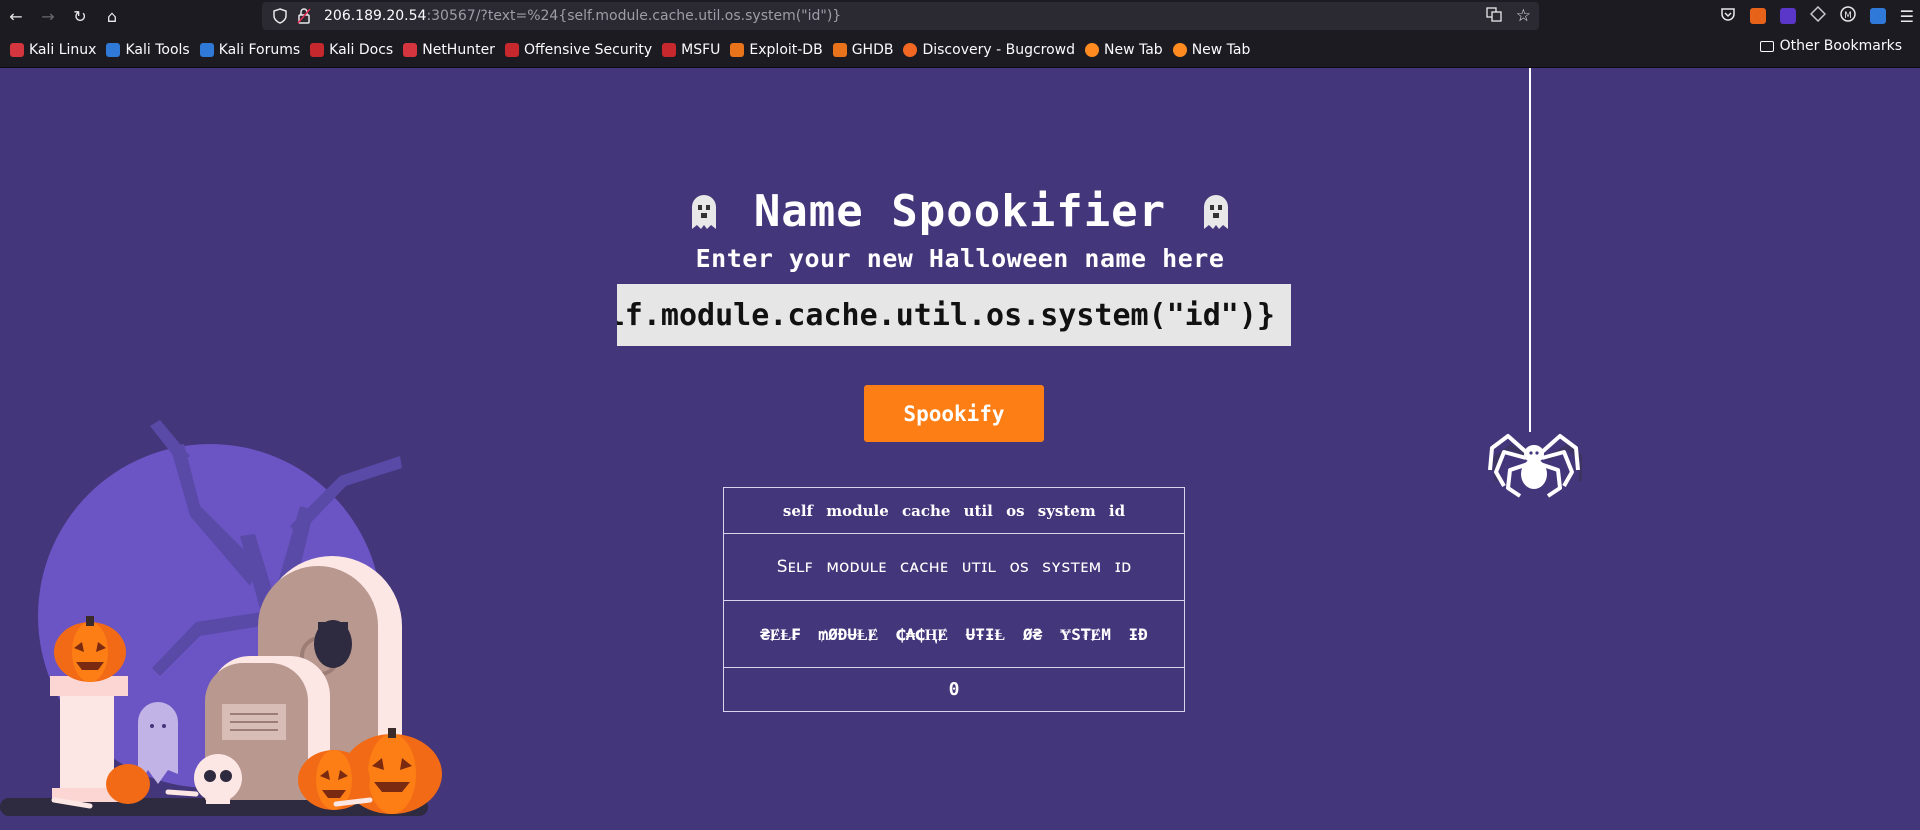  I want to click on halloween-graveyard-illustration, so click(221, 618).